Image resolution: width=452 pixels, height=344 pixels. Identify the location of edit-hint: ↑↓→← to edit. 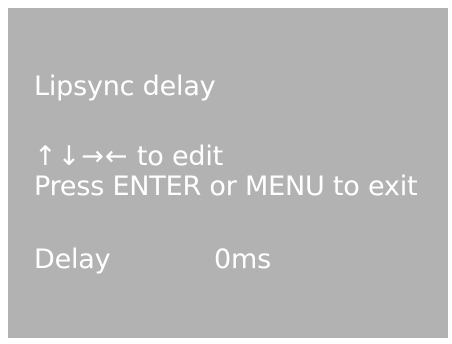
(128, 156).